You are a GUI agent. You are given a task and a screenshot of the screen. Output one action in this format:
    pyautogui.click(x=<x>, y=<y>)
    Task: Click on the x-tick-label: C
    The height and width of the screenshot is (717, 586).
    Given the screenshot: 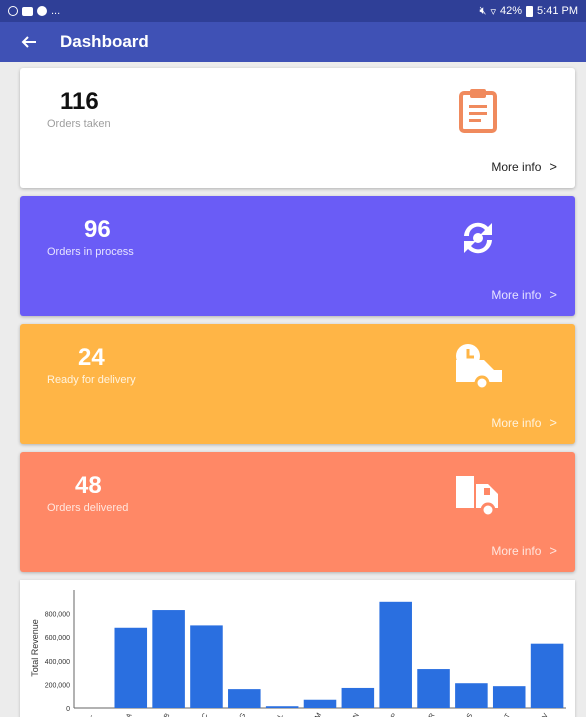 What is the action you would take?
    pyautogui.click(x=205, y=714)
    